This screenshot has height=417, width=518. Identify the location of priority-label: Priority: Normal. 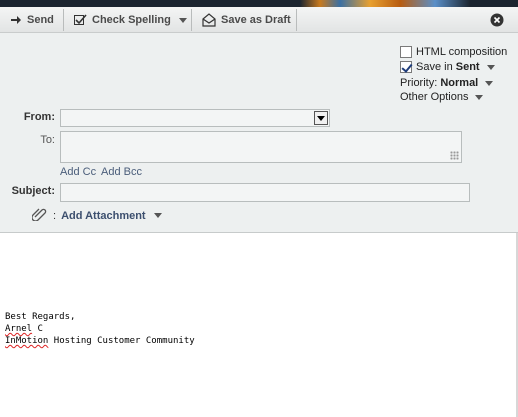
(439, 83).